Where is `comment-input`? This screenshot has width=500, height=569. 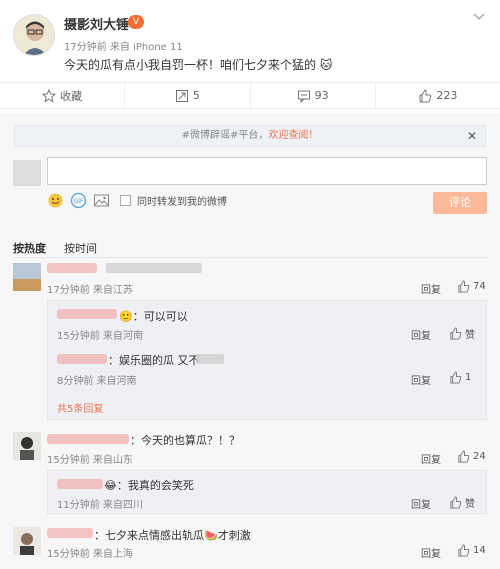
comment-input is located at coordinates (267, 171).